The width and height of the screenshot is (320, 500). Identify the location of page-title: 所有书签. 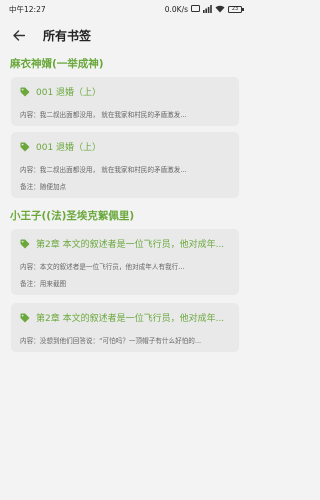
(67, 35).